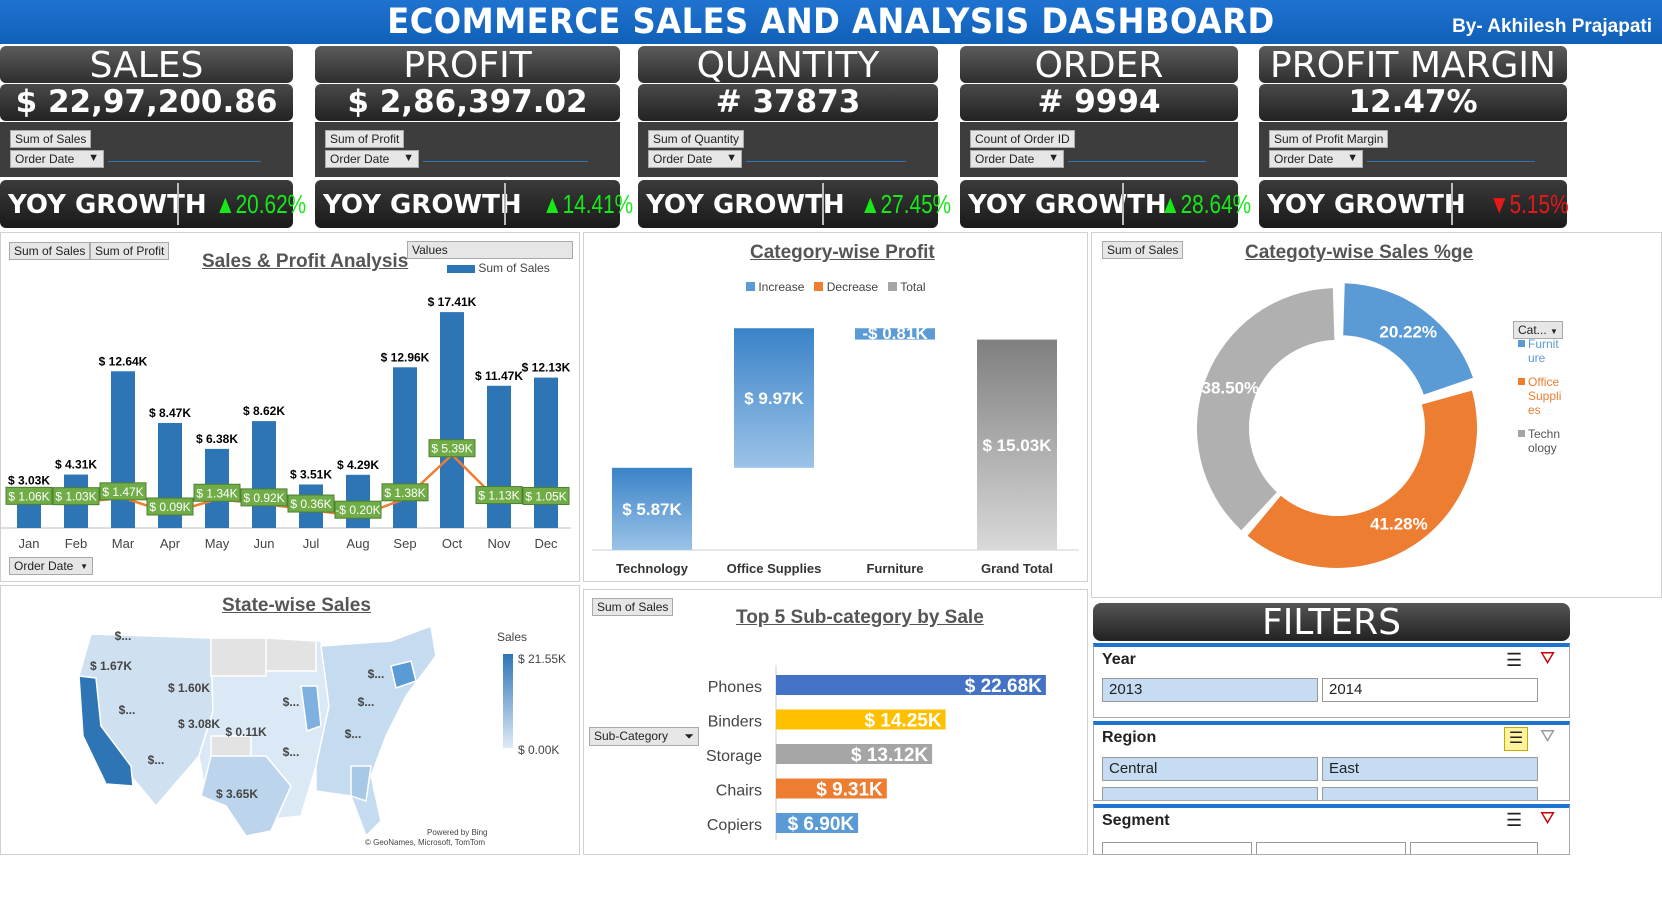 This screenshot has width=1662, height=905. Describe the element at coordinates (246, 732) in the screenshot. I see `state-sales-label: $ 0.11K` at that location.